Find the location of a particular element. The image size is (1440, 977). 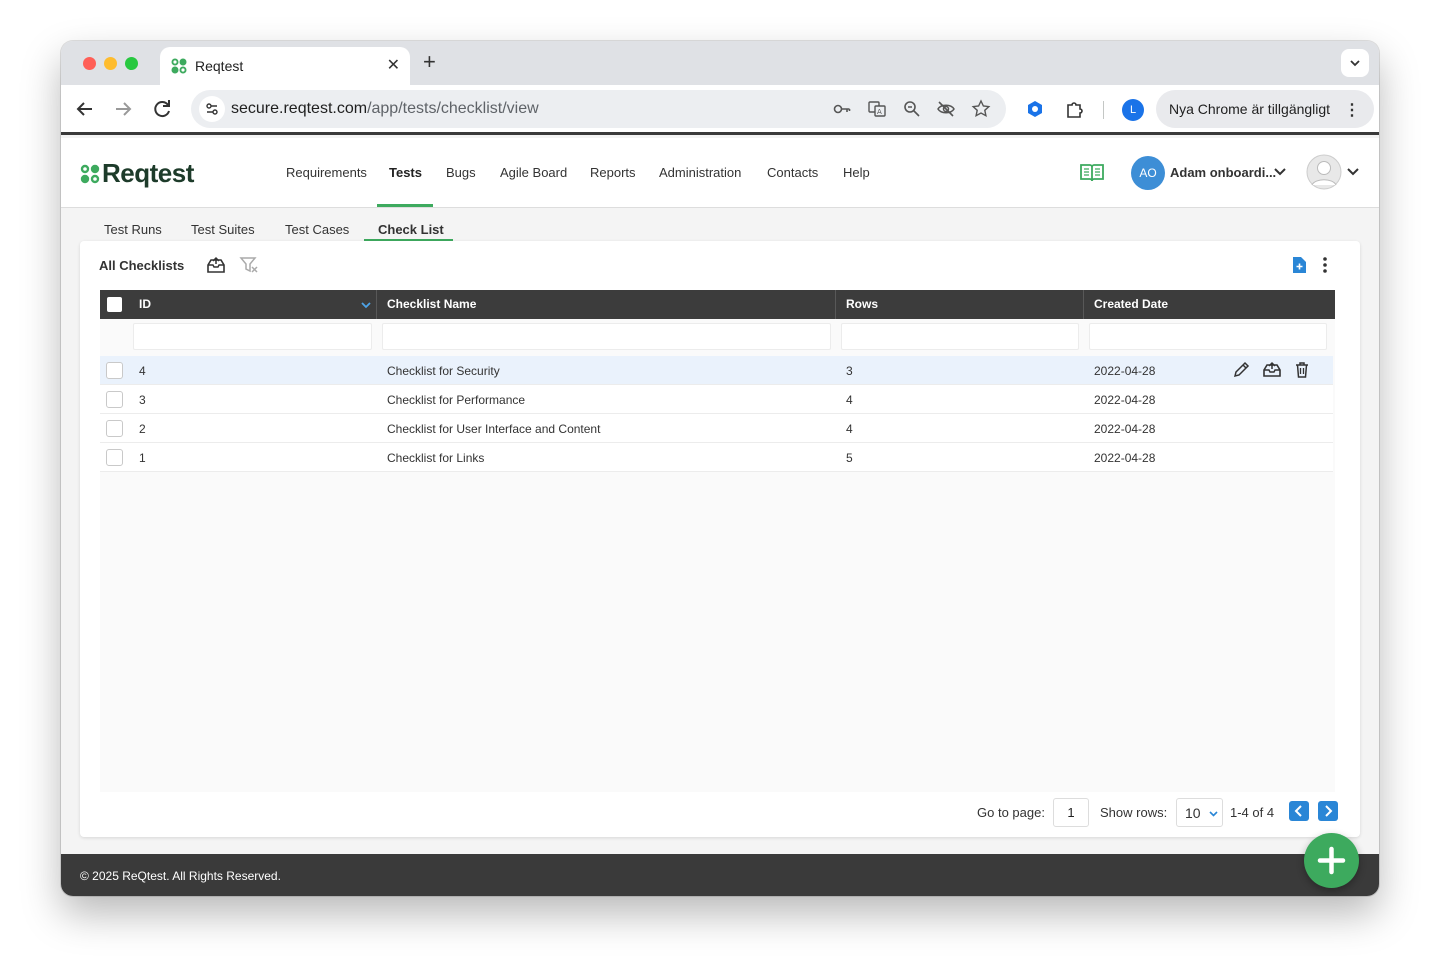

column-header-id: ID is located at coordinates (145, 304).